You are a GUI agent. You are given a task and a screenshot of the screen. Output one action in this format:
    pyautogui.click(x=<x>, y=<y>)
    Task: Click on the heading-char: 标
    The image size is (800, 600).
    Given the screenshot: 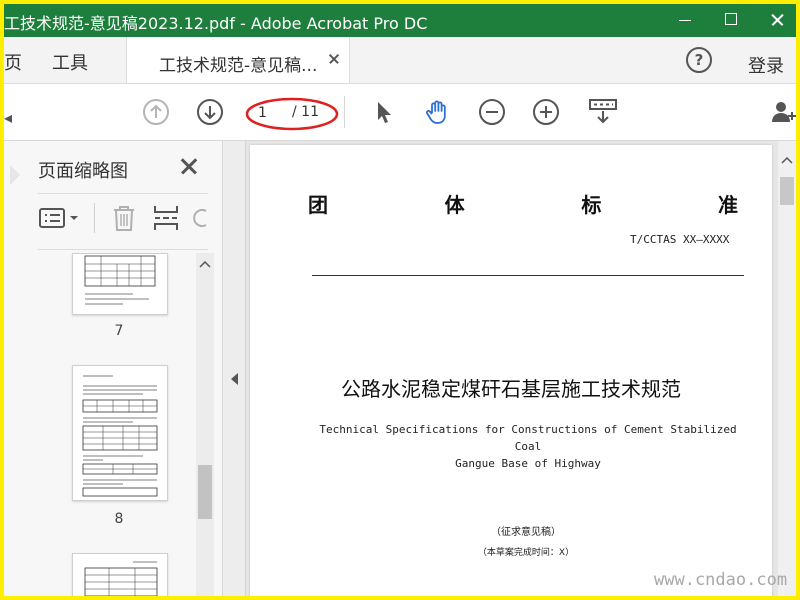 What is the action you would take?
    pyautogui.click(x=591, y=205)
    